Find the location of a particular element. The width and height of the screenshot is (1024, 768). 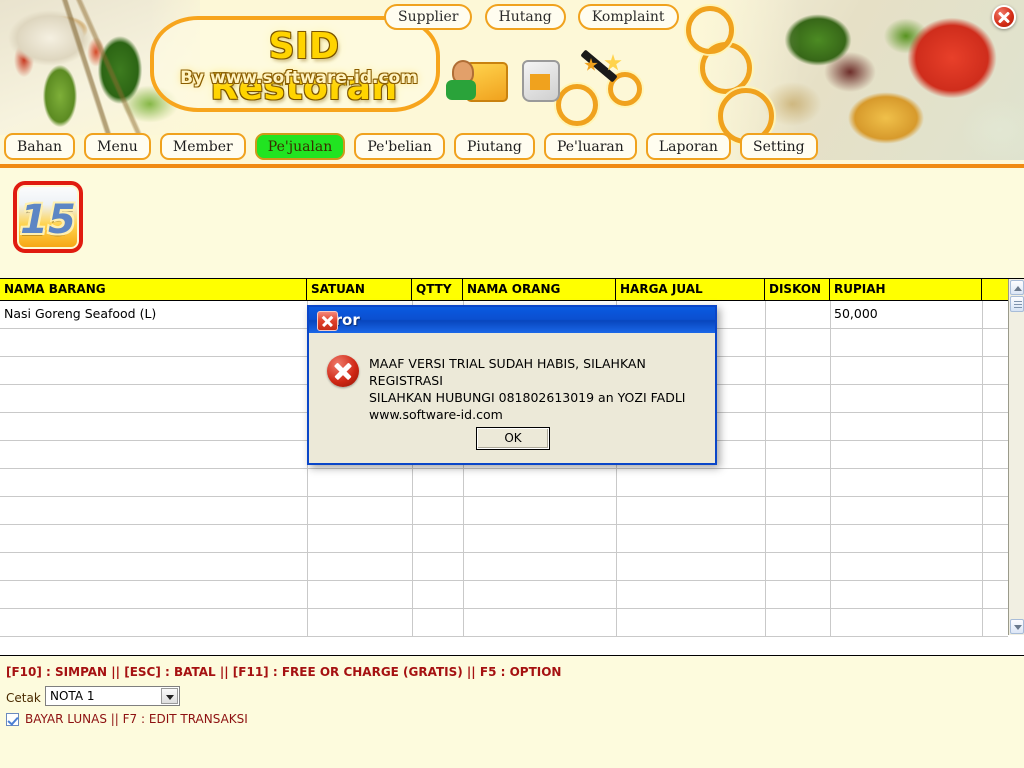

tab-piutang: Piutang is located at coordinates (494, 146).